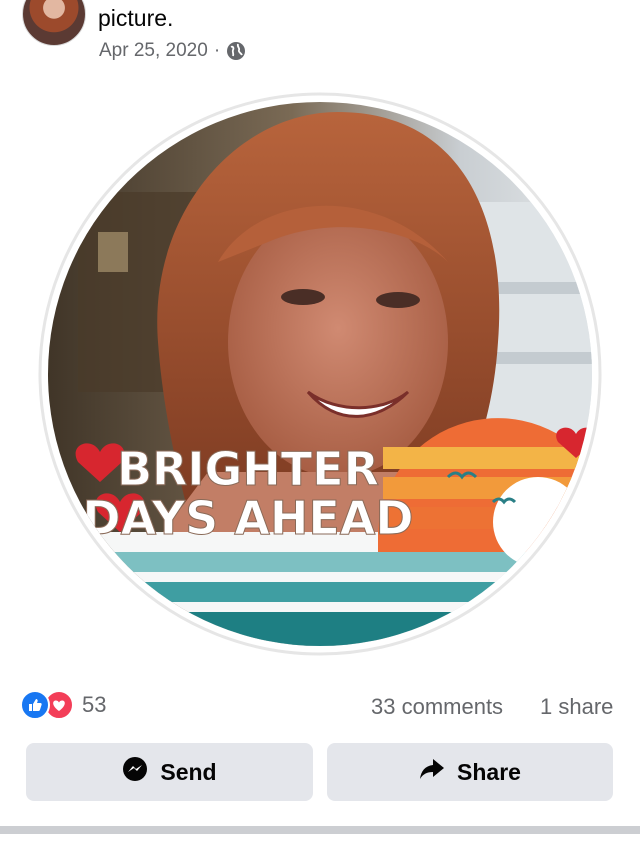 This screenshot has width=640, height=856. What do you see at coordinates (188, 771) in the screenshot?
I see `send-label: Send` at bounding box center [188, 771].